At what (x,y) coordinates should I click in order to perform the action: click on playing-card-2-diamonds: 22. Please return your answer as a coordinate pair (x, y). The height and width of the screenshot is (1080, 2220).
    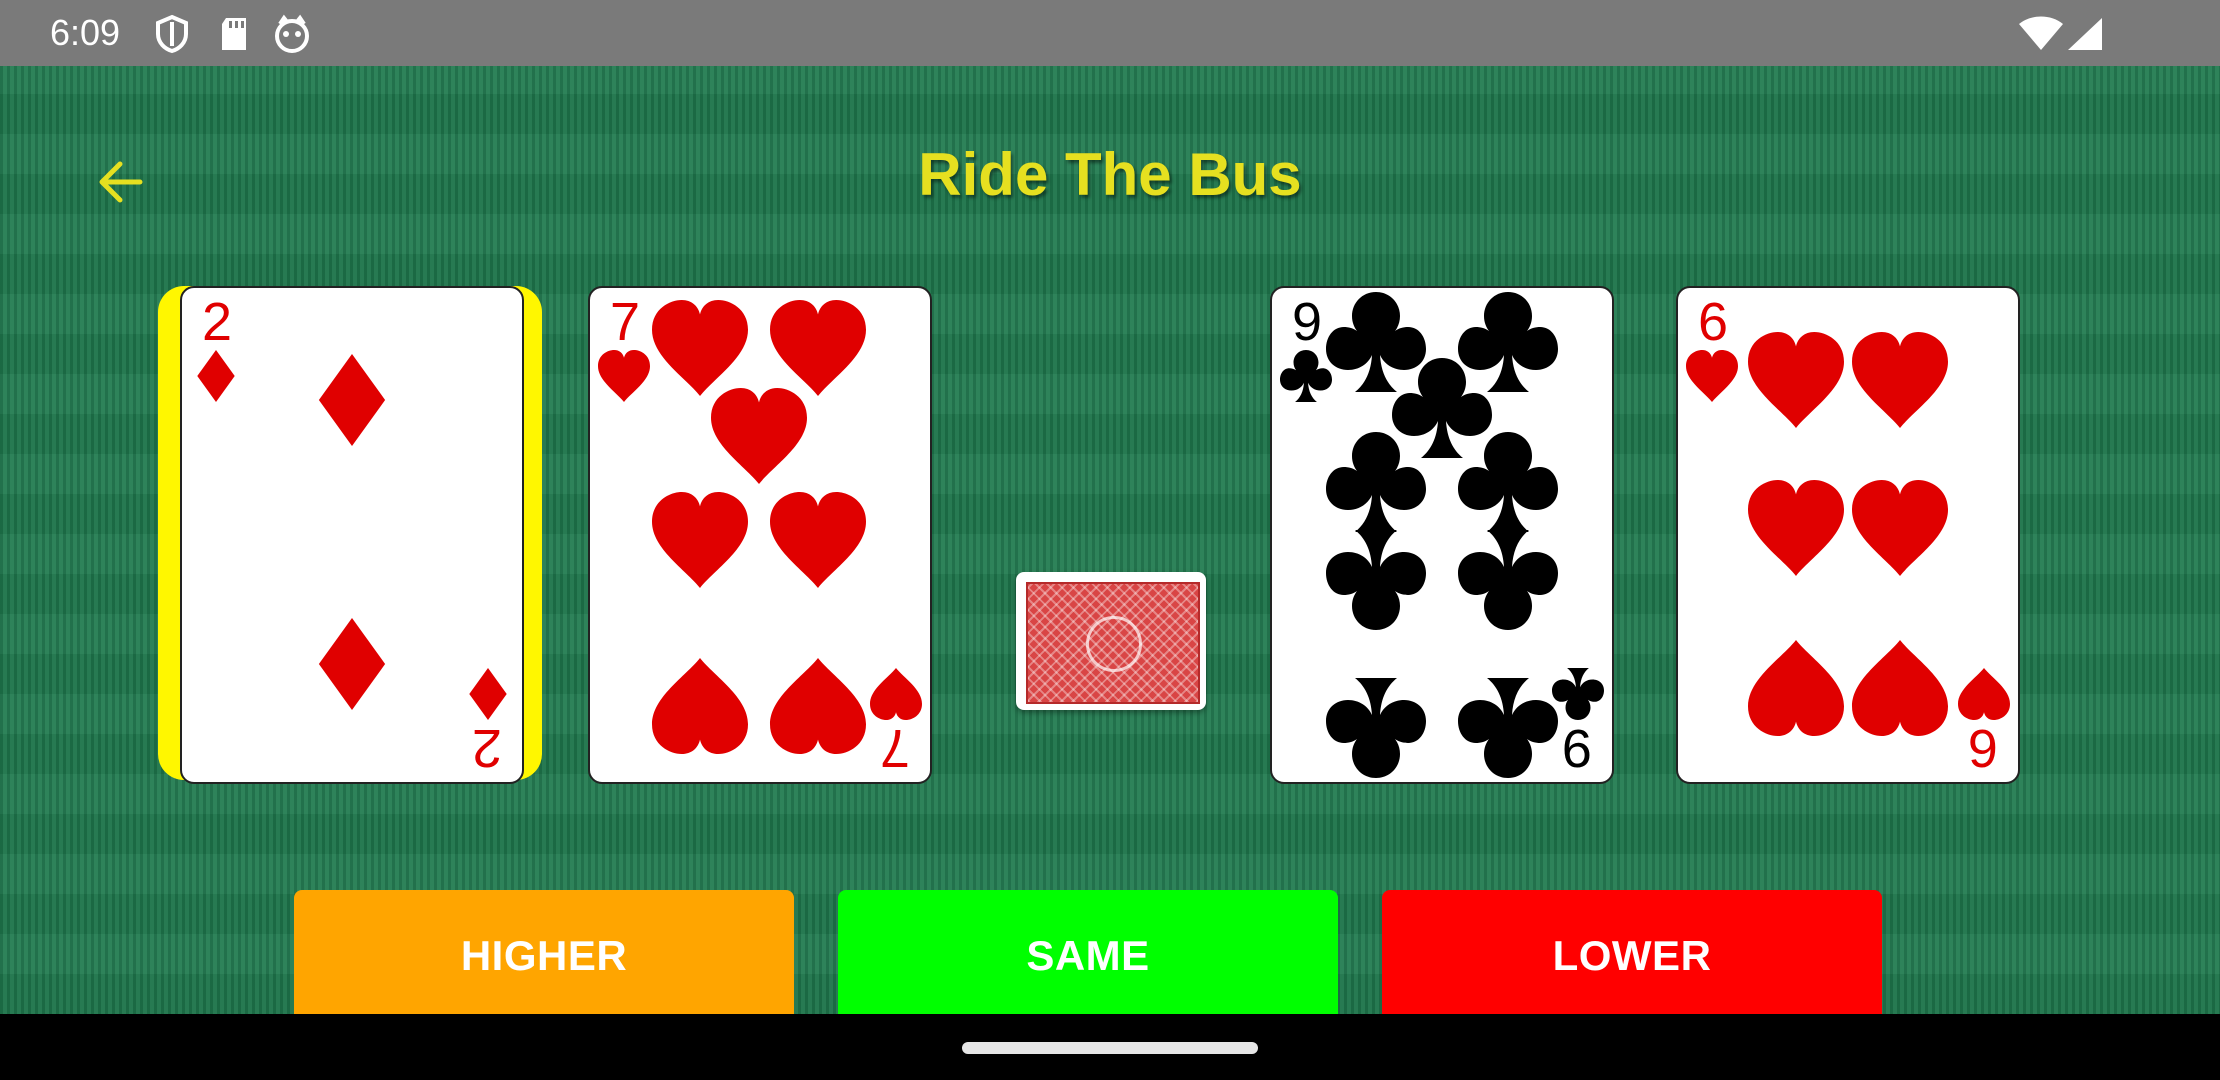
    Looking at the image, I should click on (352, 535).